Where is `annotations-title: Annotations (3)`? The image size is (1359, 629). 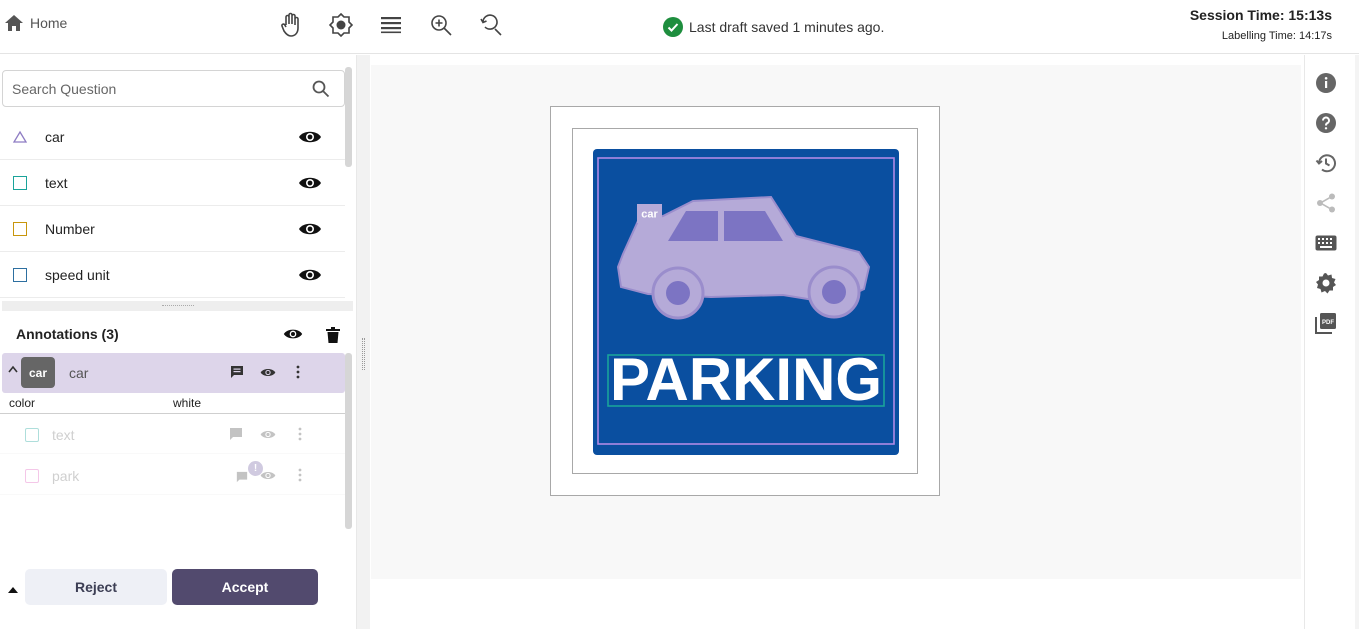
annotations-title: Annotations (3) is located at coordinates (67, 334).